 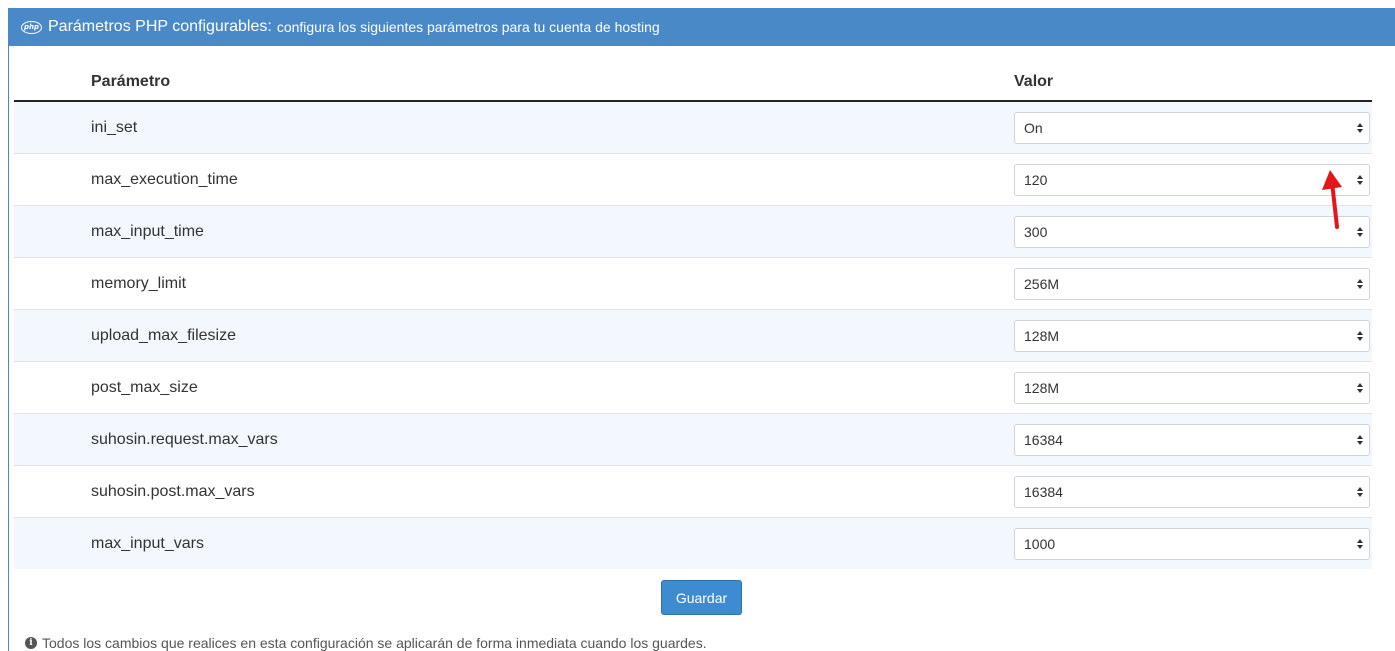 What do you see at coordinates (514, 491) in the screenshot?
I see `parameter-name: suhosin.post.max_vars` at bounding box center [514, 491].